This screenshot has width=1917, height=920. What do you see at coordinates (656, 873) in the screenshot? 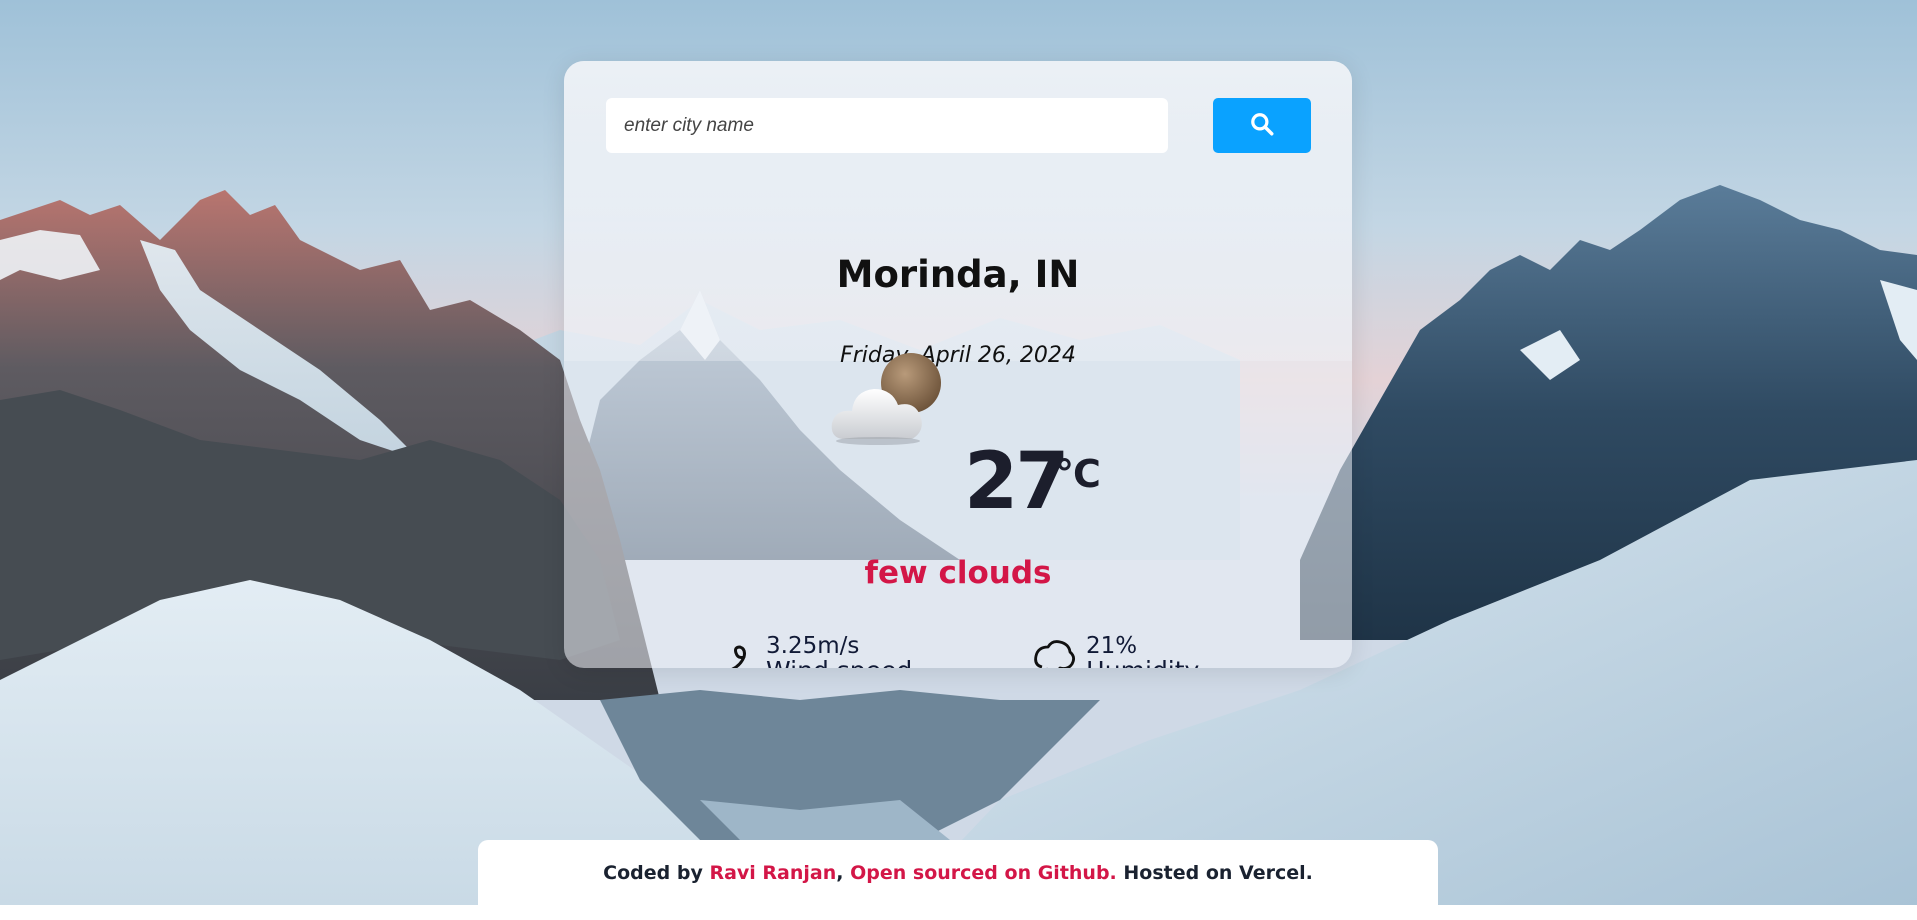
I see `footer-prefix: Coded by` at bounding box center [656, 873].